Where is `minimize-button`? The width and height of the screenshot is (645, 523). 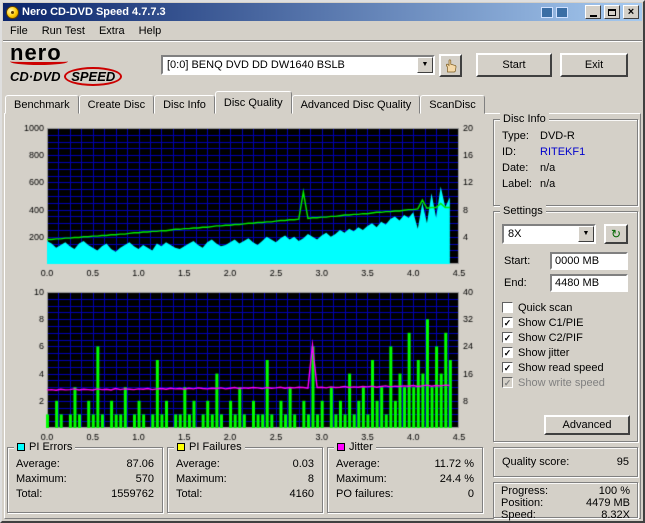 minimize-button is located at coordinates (593, 12).